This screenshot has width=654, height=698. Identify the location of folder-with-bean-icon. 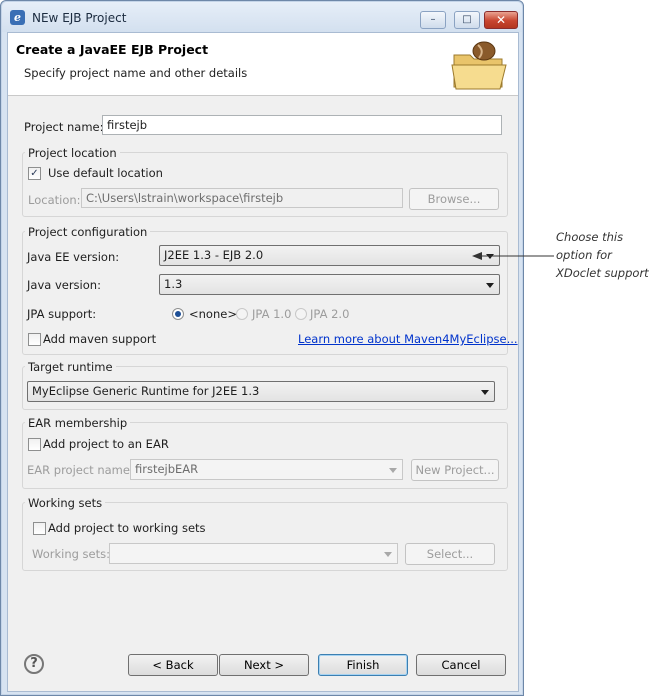
(479, 65).